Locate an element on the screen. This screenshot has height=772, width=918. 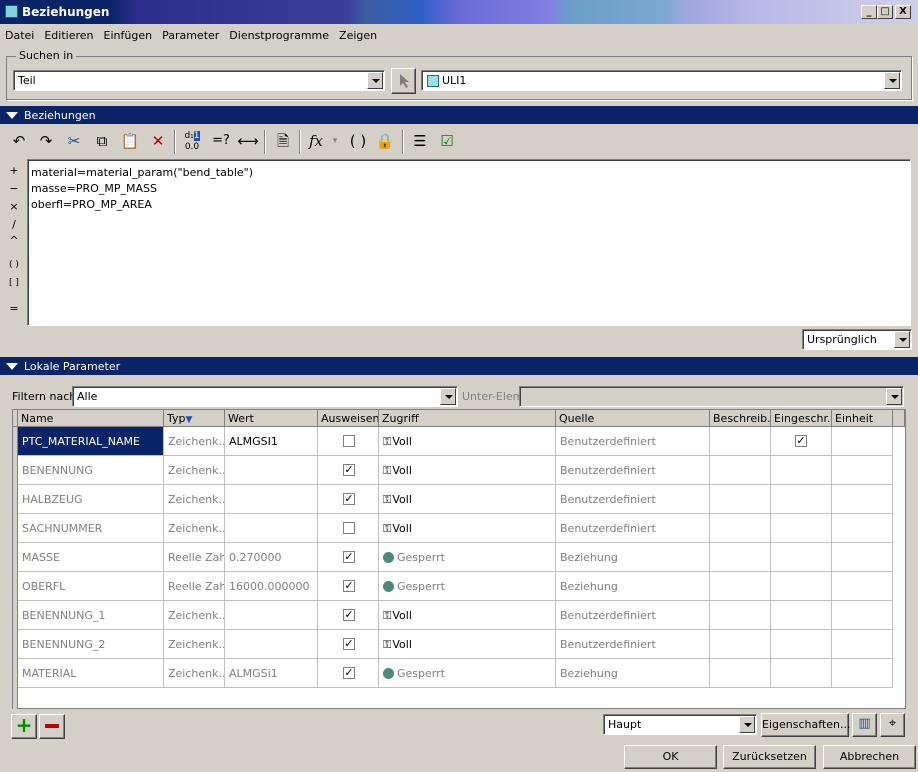
cell-name: MATERIAL is located at coordinates (91, 673).